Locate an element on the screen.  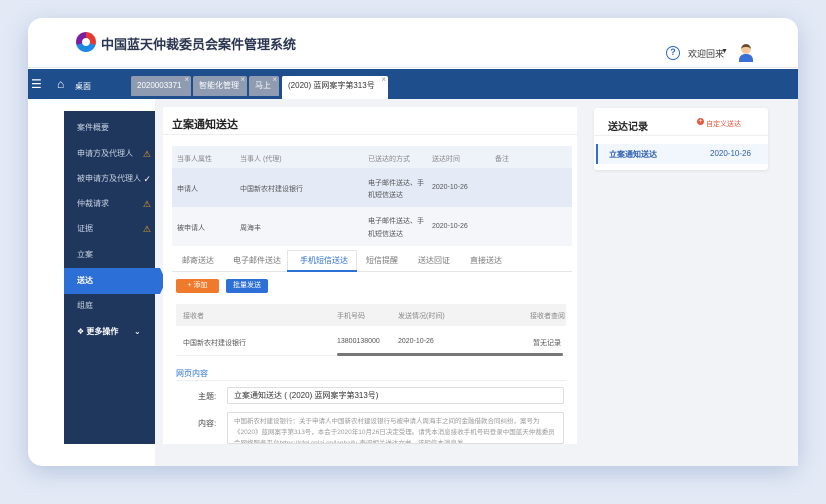
logo-icon is located at coordinates (86, 42).